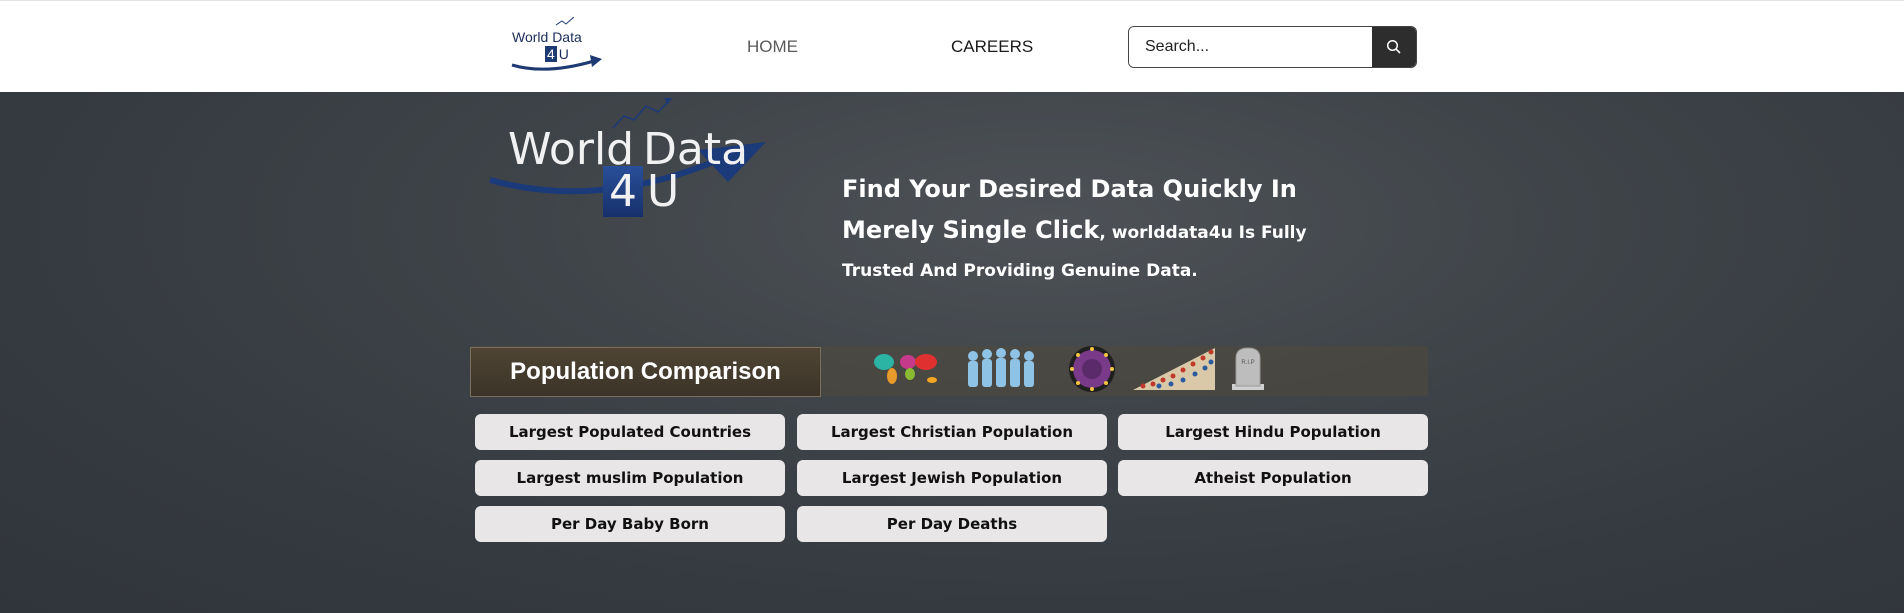  What do you see at coordinates (1247, 363) in the screenshot?
I see `svg-text: R.I.P` at bounding box center [1247, 363].